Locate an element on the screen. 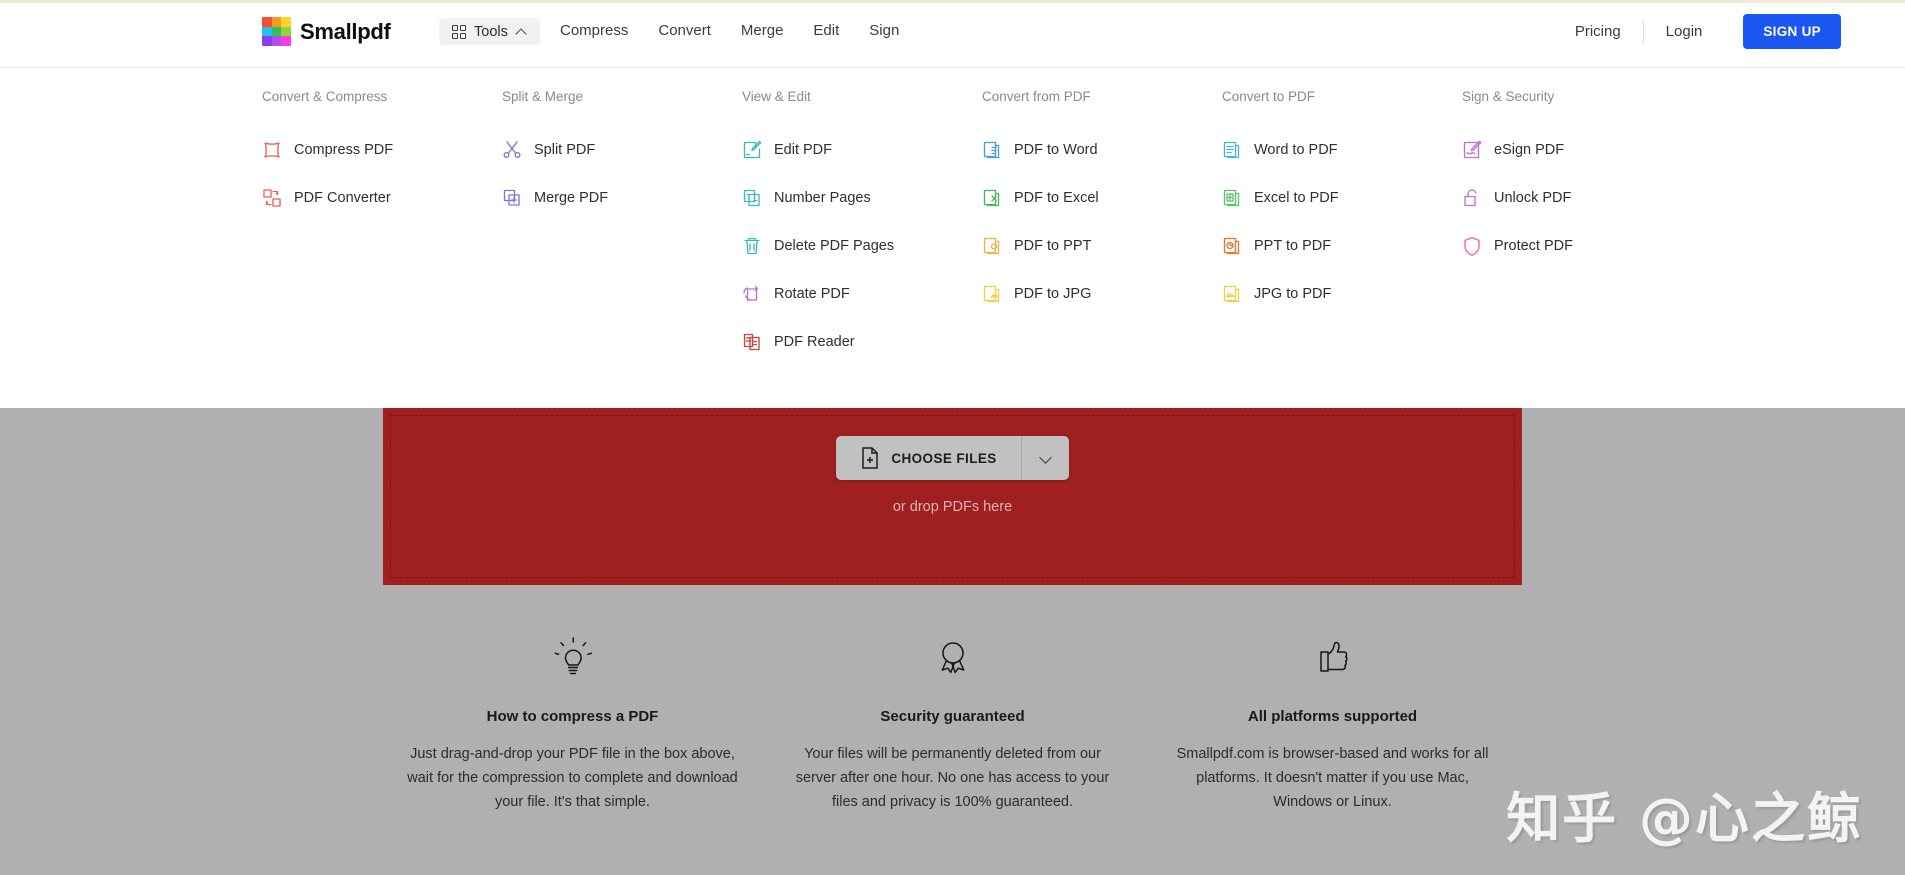 Image resolution: width=1905 pixels, height=875 pixels. tools-menu-item-label: eSign PDF is located at coordinates (1529, 150).